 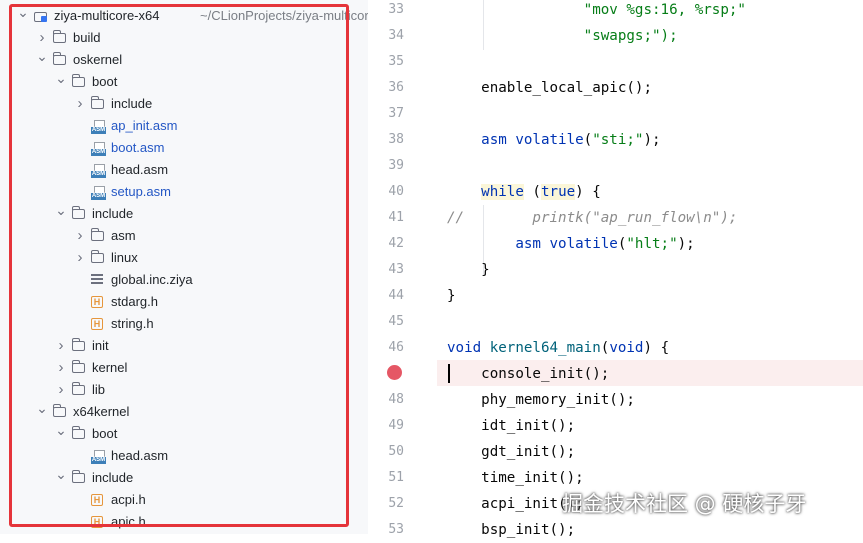 I want to click on tree-row: ASM boot.asm, so click(x=184, y=148).